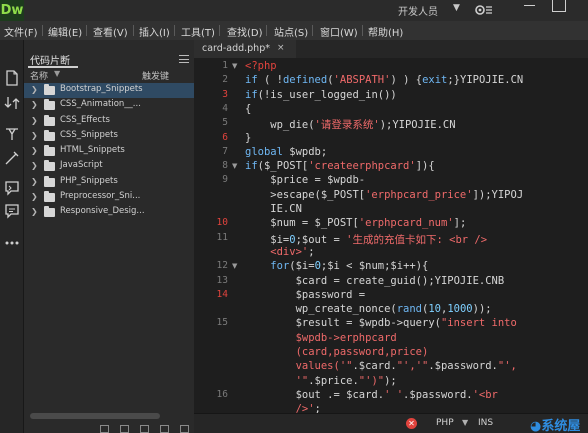 The image size is (588, 433). I want to click on code-token: ( !, so click(270, 80).